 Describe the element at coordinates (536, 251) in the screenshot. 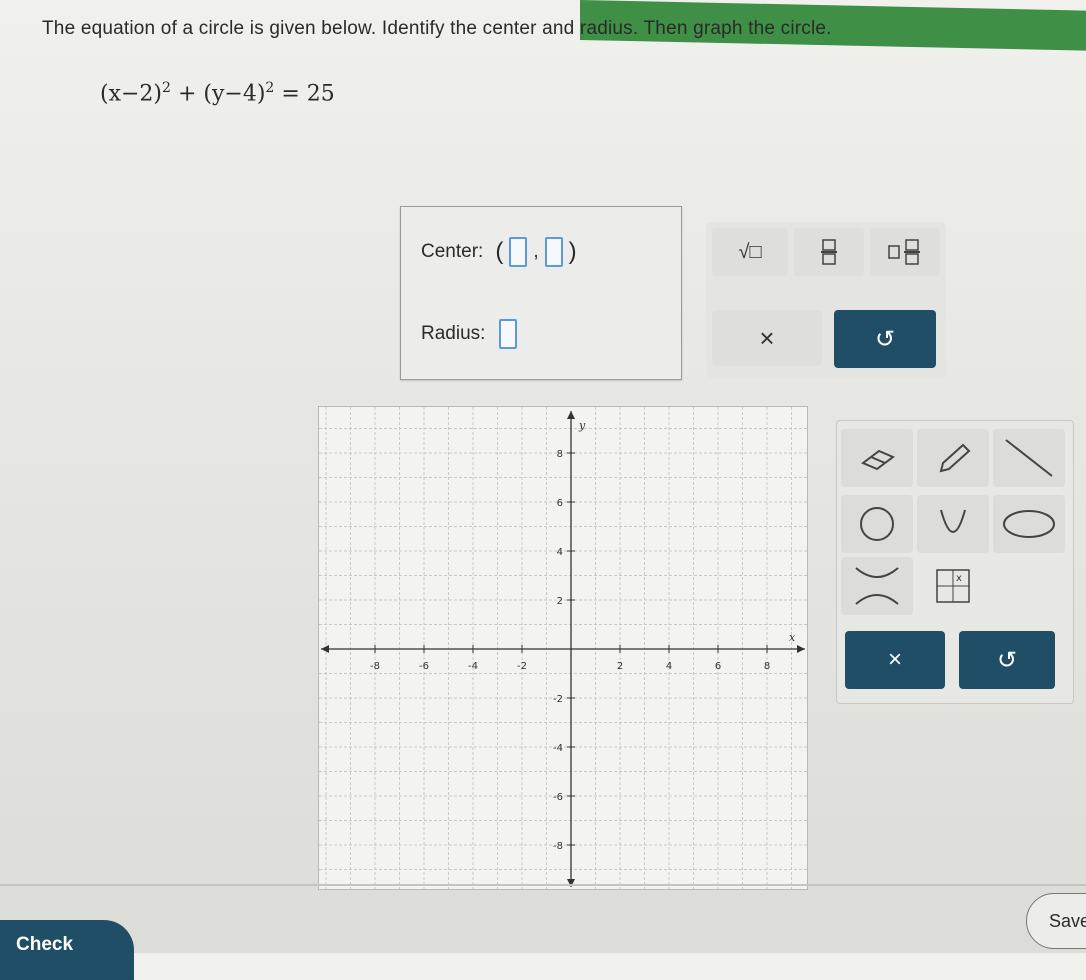

I see `center-comma: ,` at that location.